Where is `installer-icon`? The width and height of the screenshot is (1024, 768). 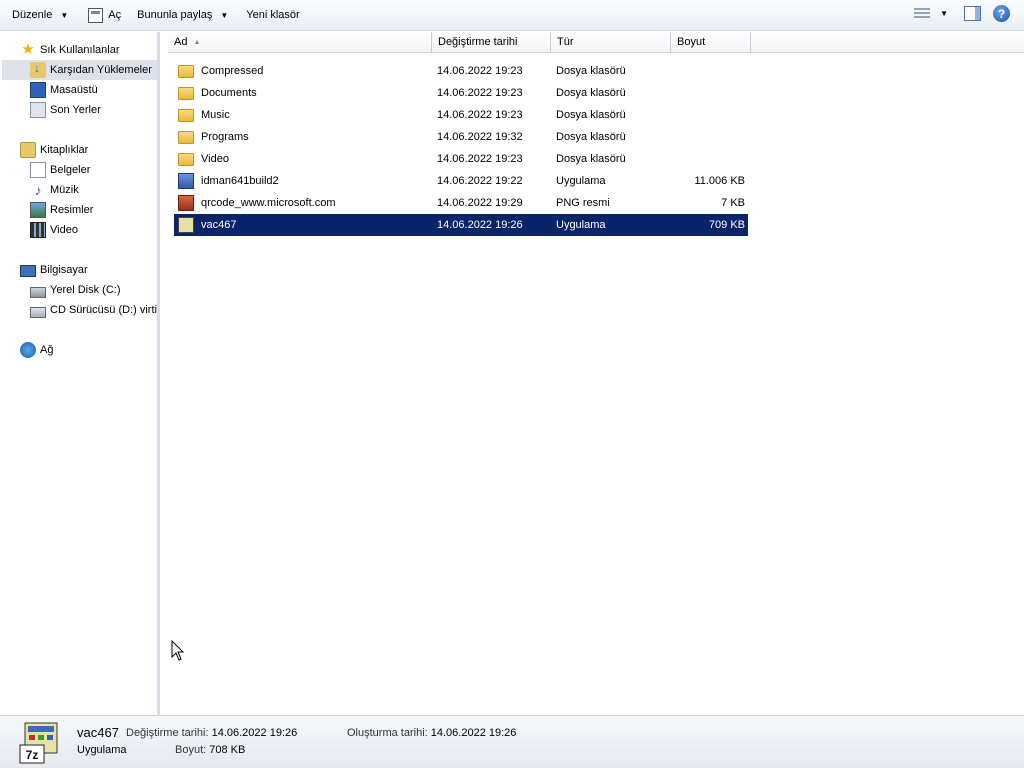 installer-icon is located at coordinates (186, 181).